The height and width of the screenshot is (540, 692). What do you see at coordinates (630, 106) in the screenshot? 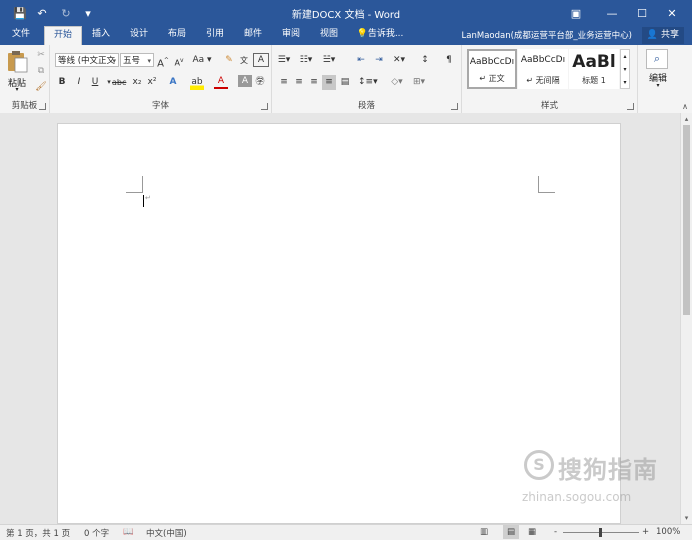
I see `styles-dialog-launcher` at bounding box center [630, 106].